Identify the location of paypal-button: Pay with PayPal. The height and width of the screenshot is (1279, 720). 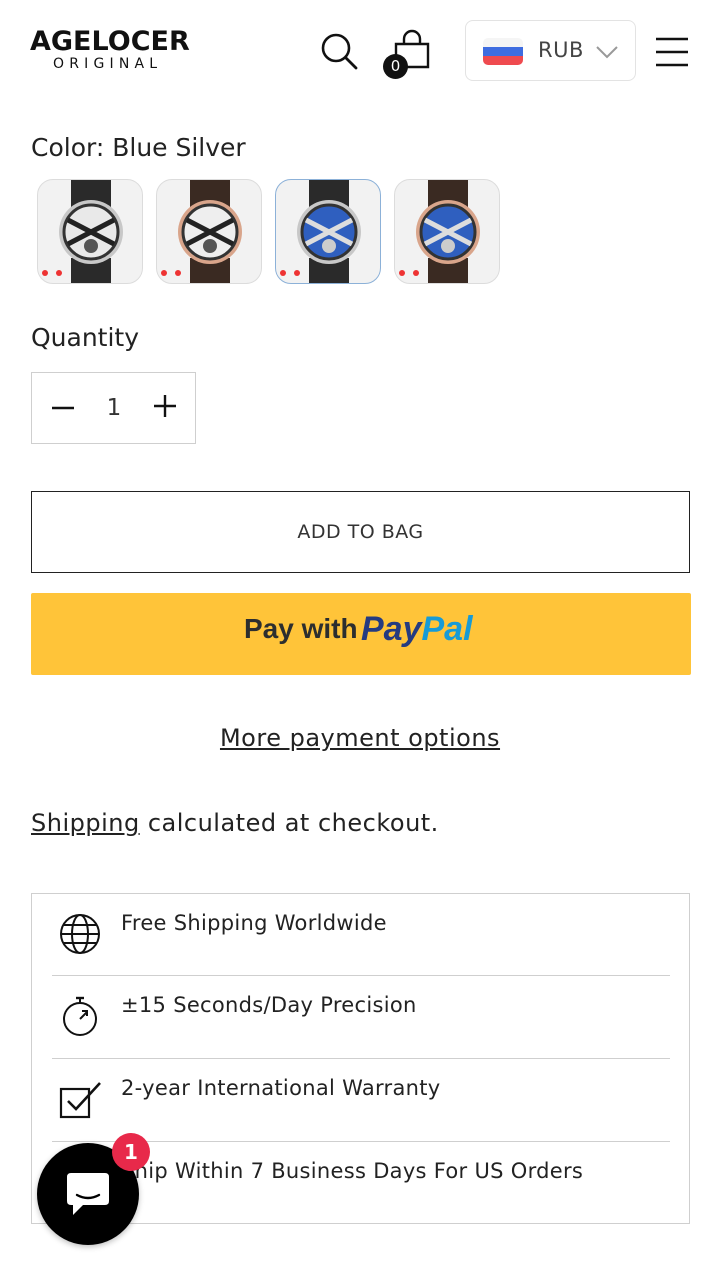
(361, 634).